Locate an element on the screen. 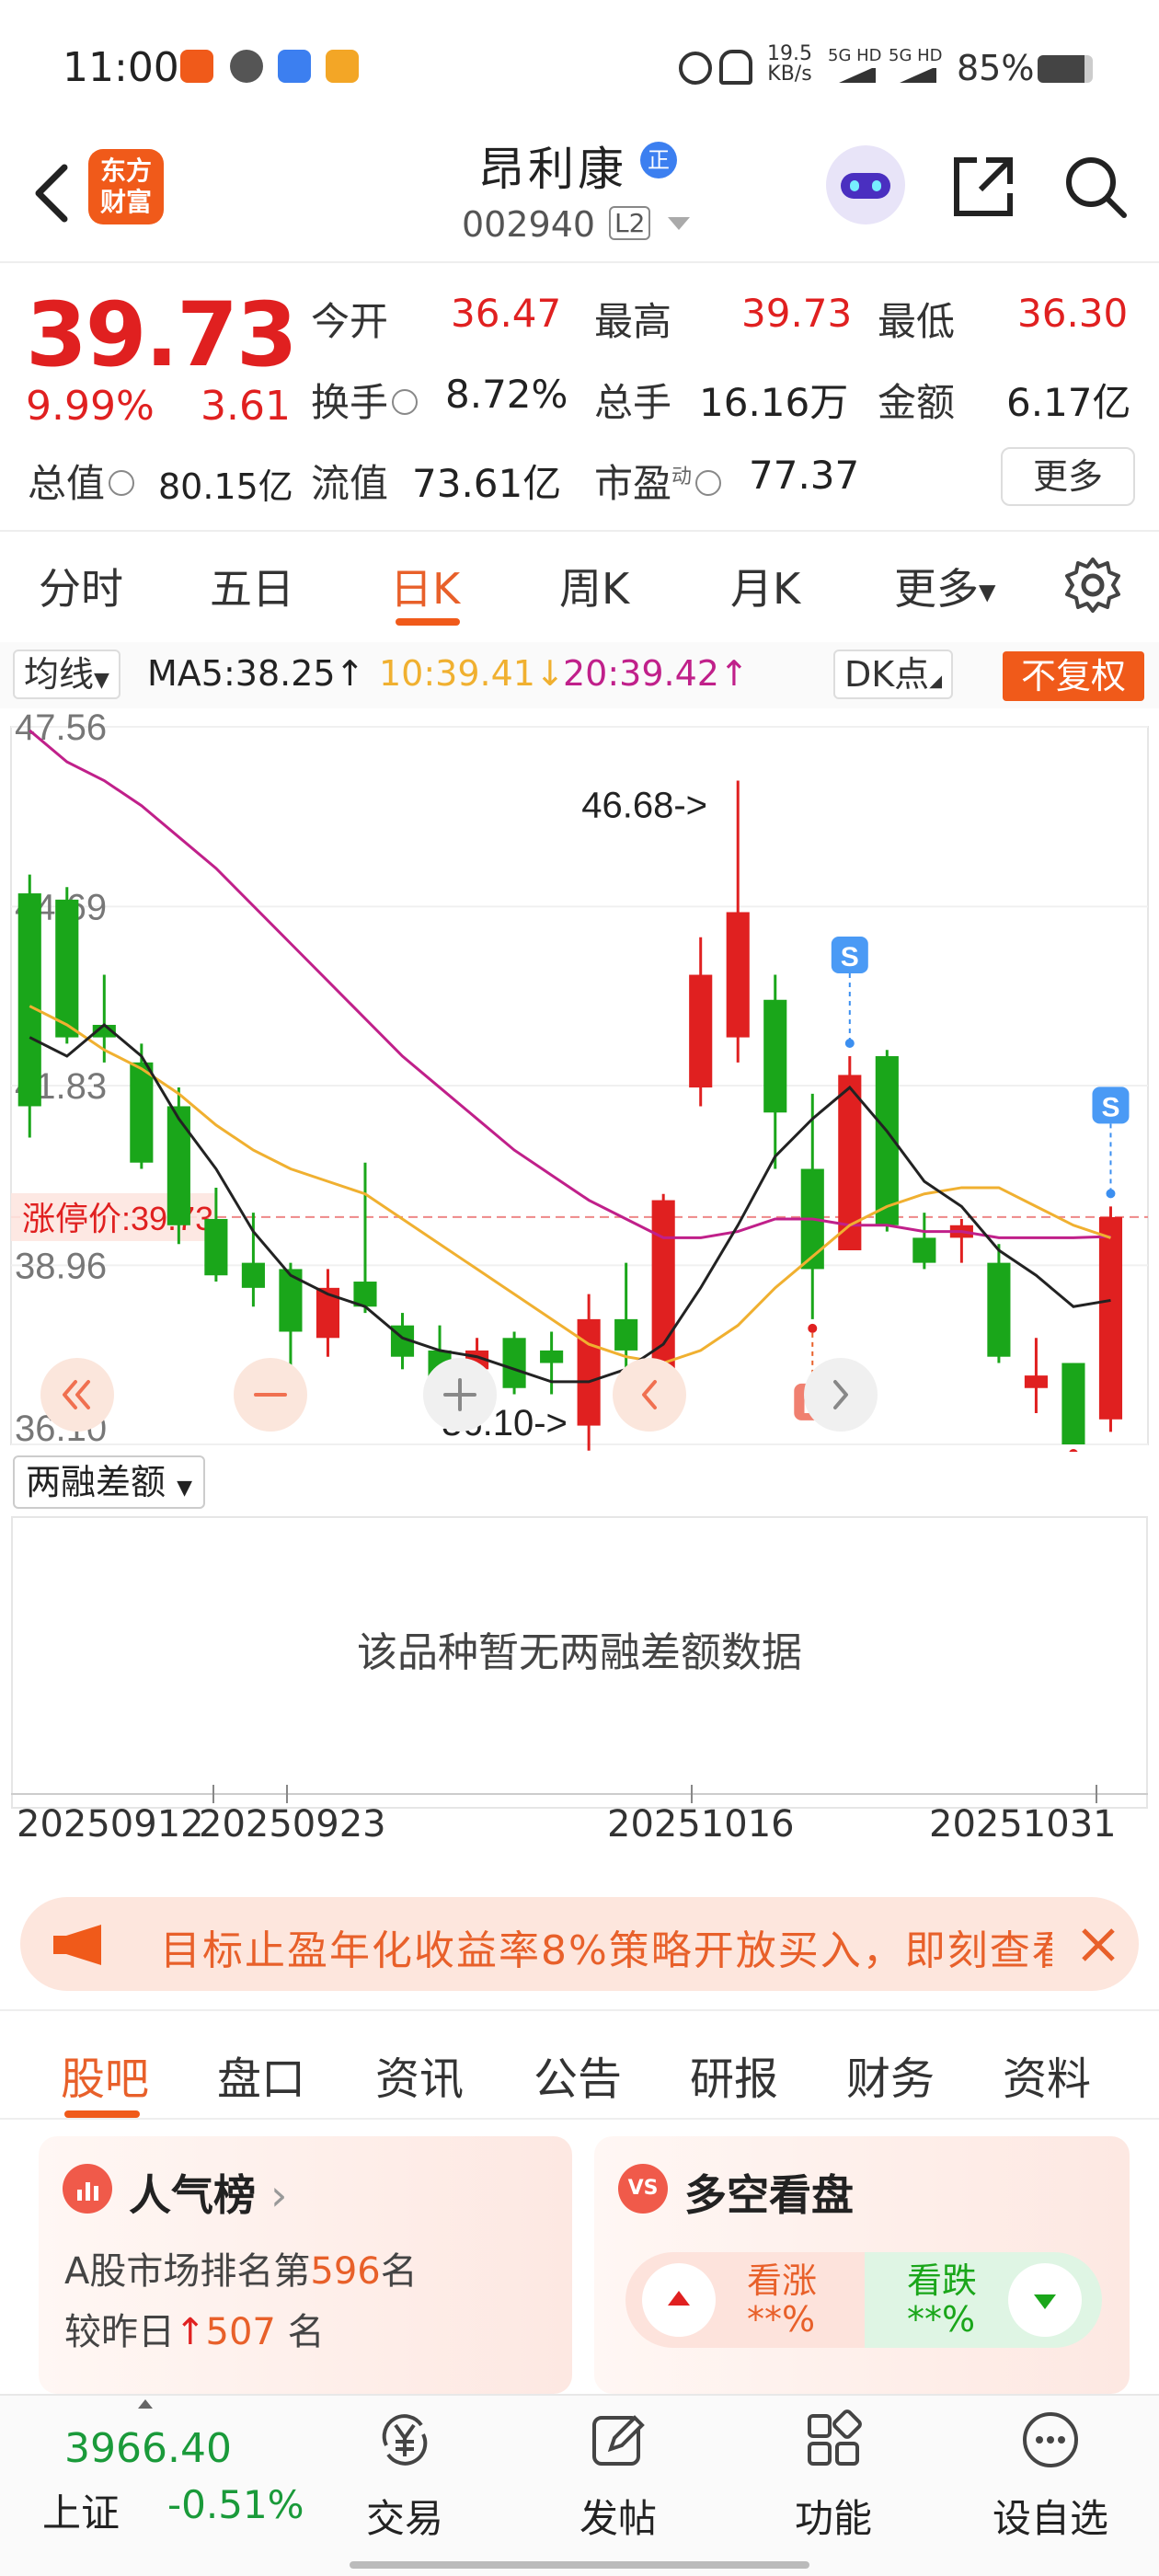 The height and width of the screenshot is (2576, 1159). adjust-mode-button: 不复权 is located at coordinates (1073, 676).